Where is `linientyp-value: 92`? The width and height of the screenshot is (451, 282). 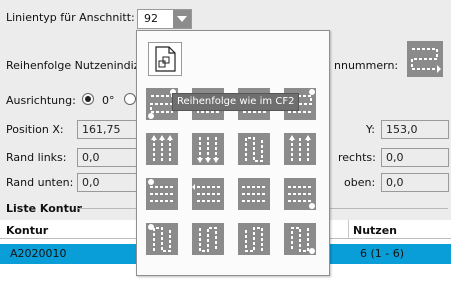 linientyp-value: 92 is located at coordinates (151, 18).